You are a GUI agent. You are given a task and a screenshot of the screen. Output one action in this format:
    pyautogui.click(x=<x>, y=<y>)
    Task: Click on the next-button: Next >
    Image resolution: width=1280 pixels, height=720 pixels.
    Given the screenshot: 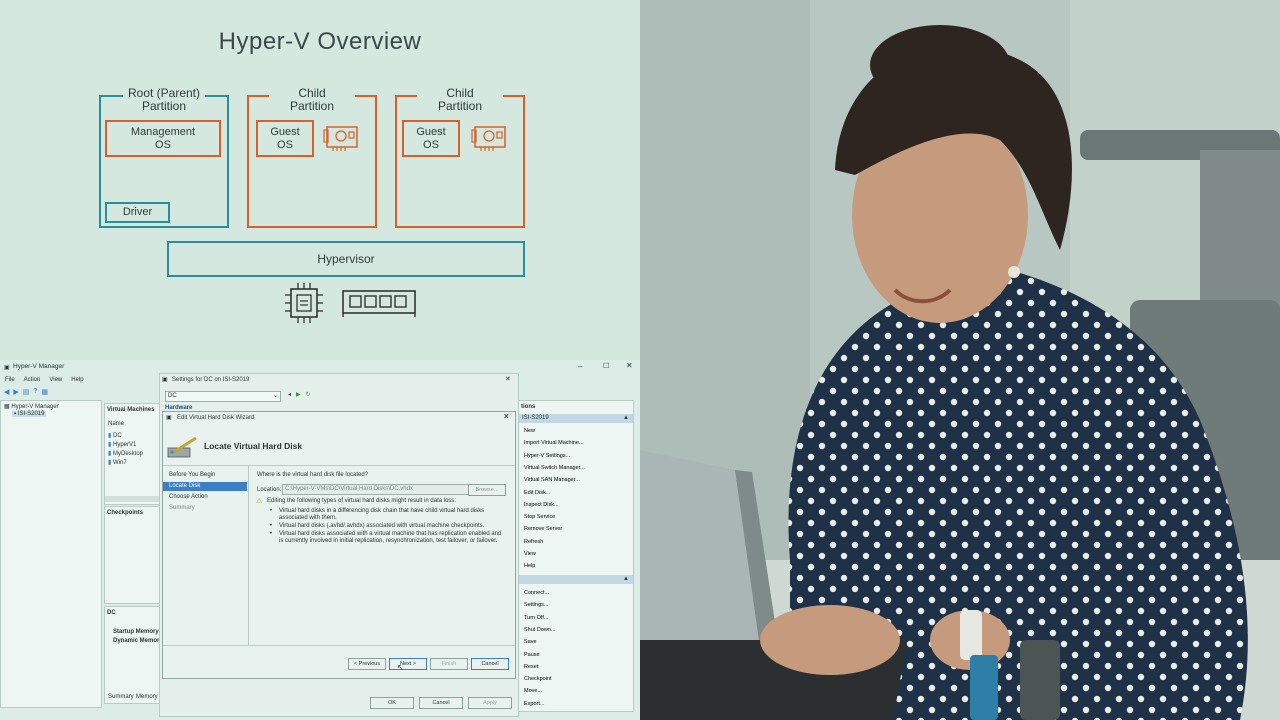 What is the action you would take?
    pyautogui.click(x=408, y=664)
    